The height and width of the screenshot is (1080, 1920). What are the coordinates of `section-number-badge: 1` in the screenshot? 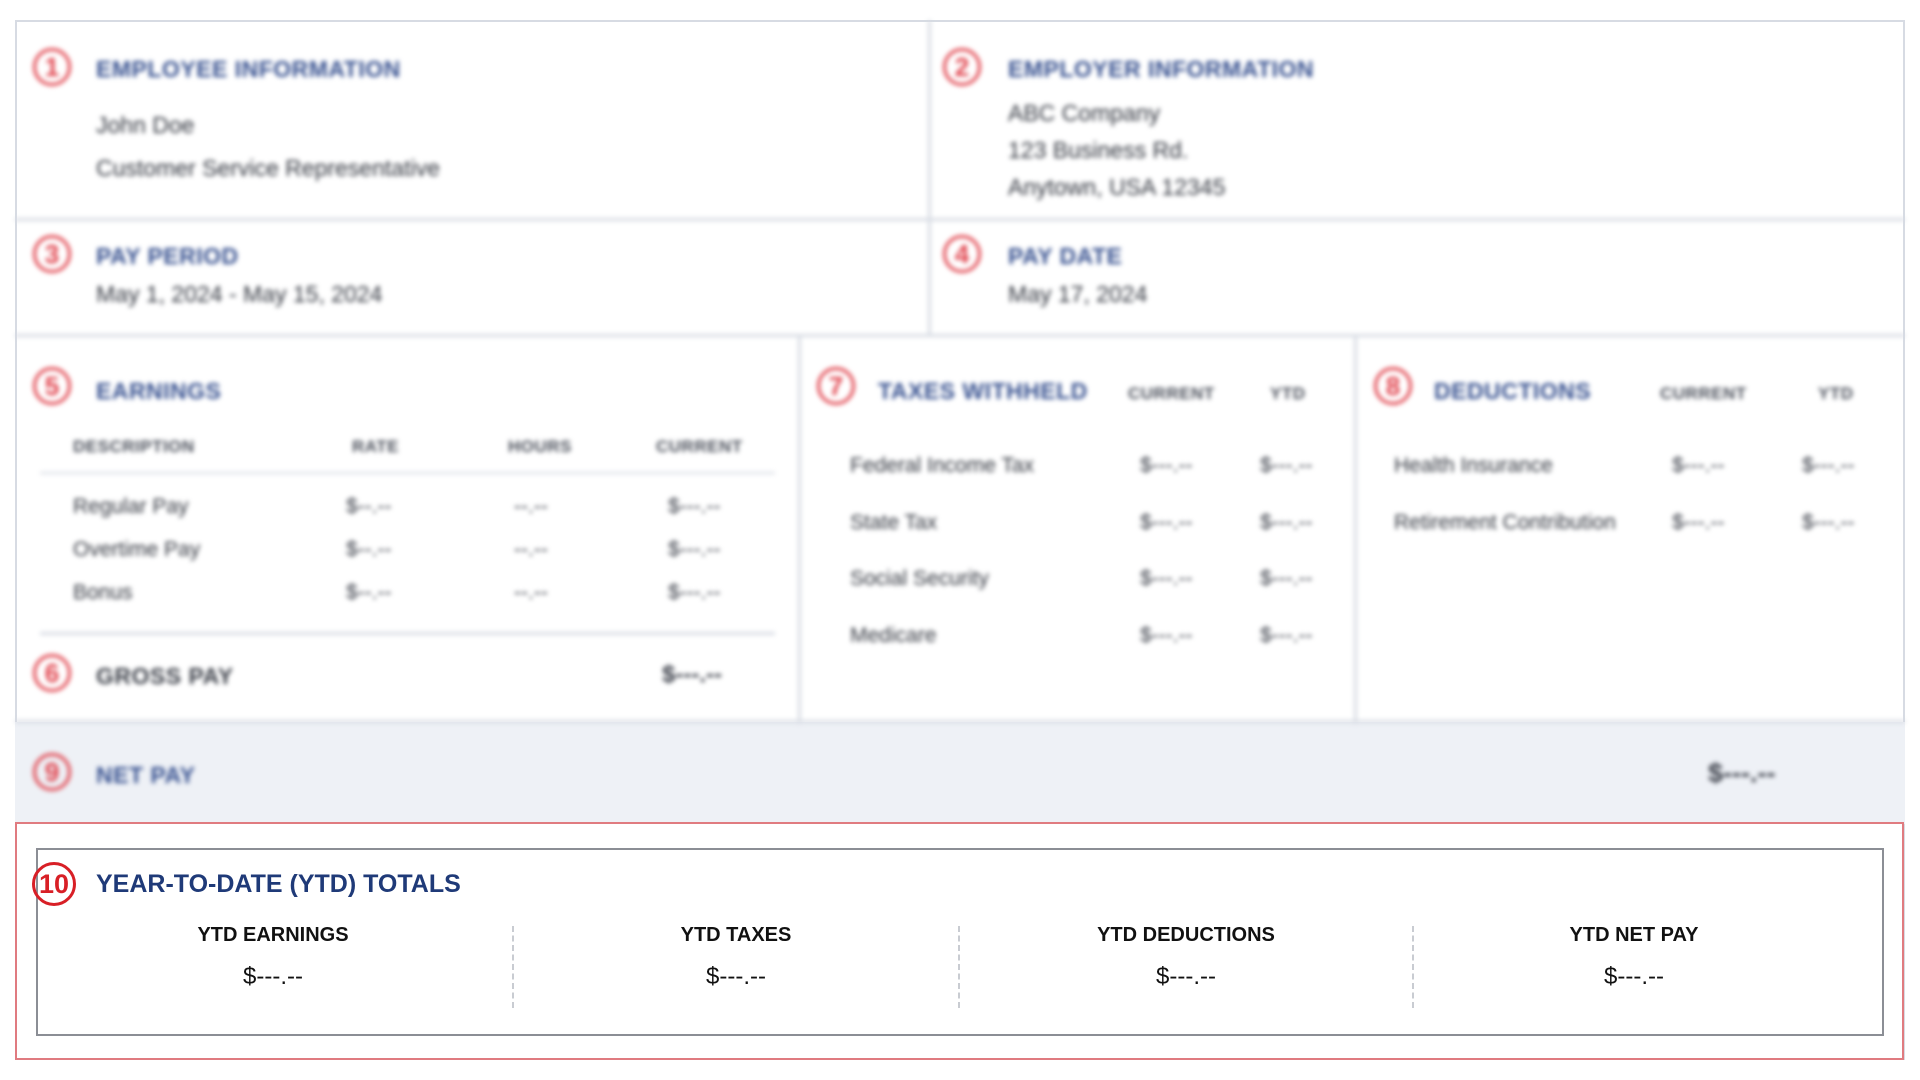 It's located at (52, 67).